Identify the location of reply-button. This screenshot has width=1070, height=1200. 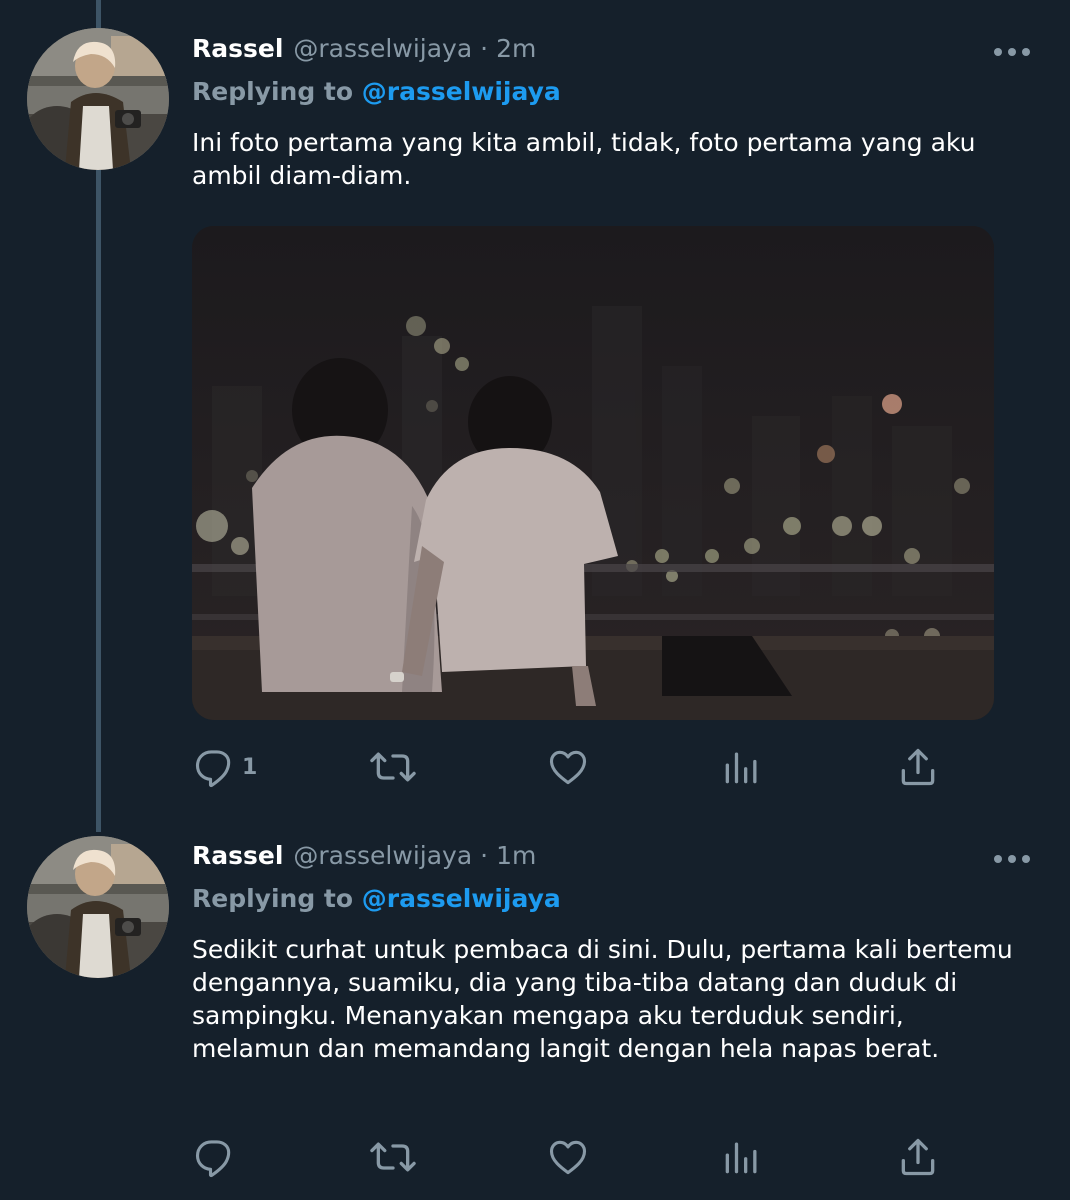
(217, 1157).